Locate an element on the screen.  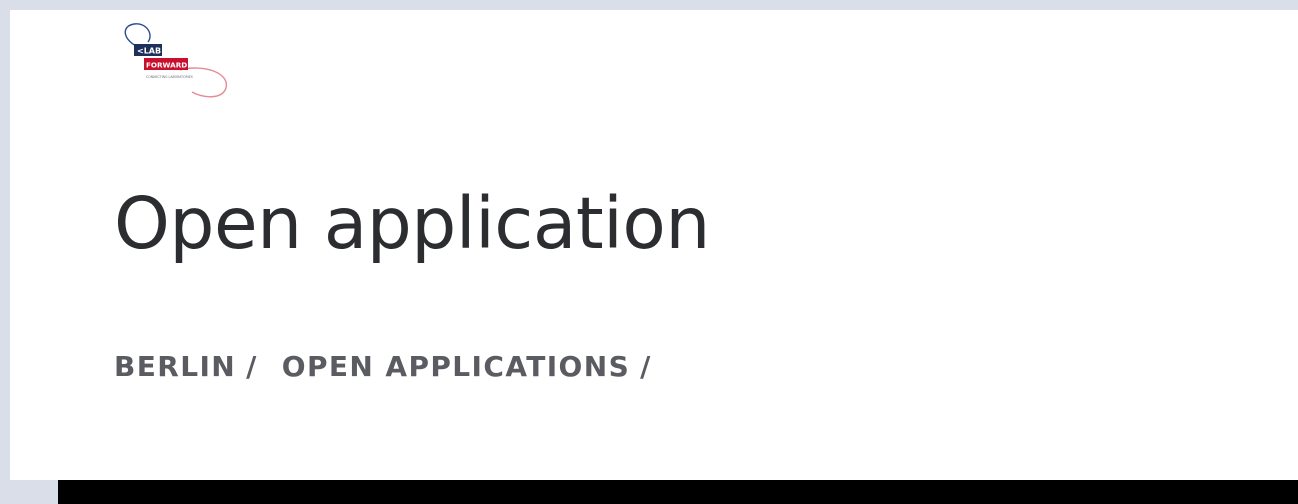
lab-forward-logo-mark: <LAB FORWARD> CONNECTING LABORATORIES is located at coordinates (175, 60).